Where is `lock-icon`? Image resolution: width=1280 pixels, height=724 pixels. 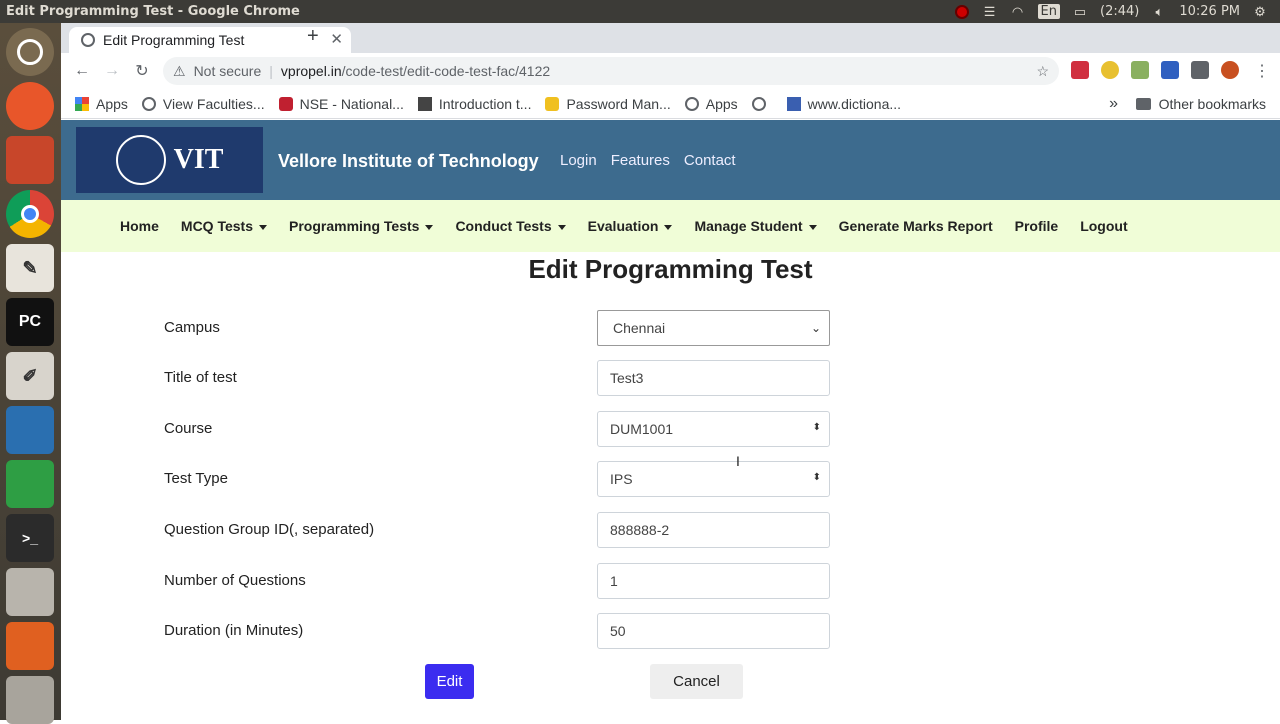
lock-icon is located at coordinates (552, 103).